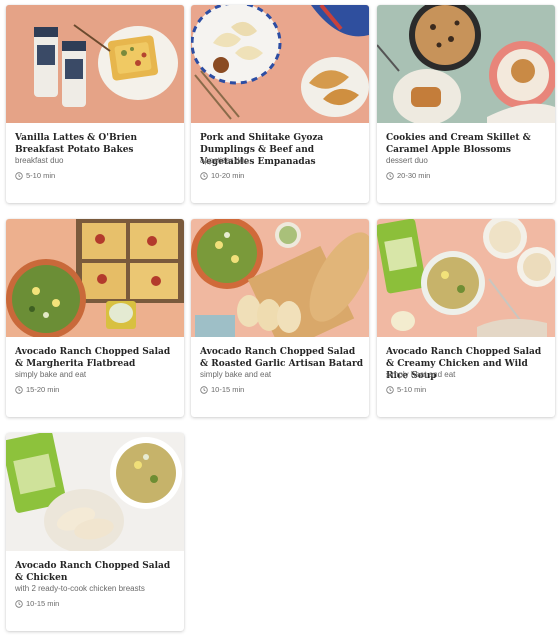 This screenshot has height=639, width=559. I want to click on meal-subtitle: dessert duo, so click(407, 160).